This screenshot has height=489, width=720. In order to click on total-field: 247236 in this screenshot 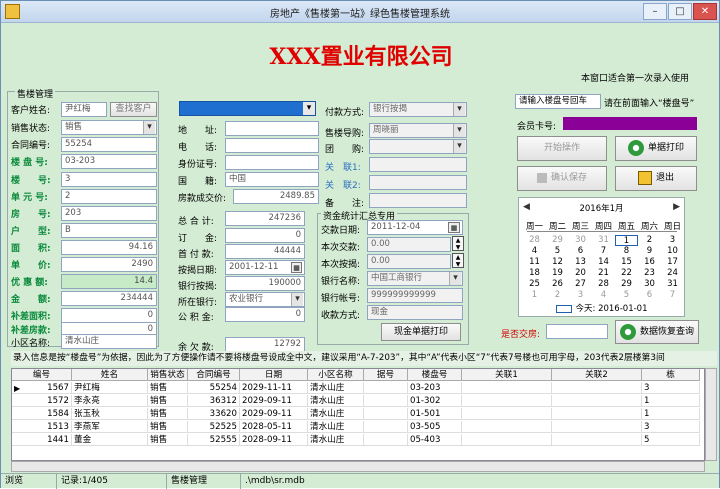, I will do `click(265, 218)`.